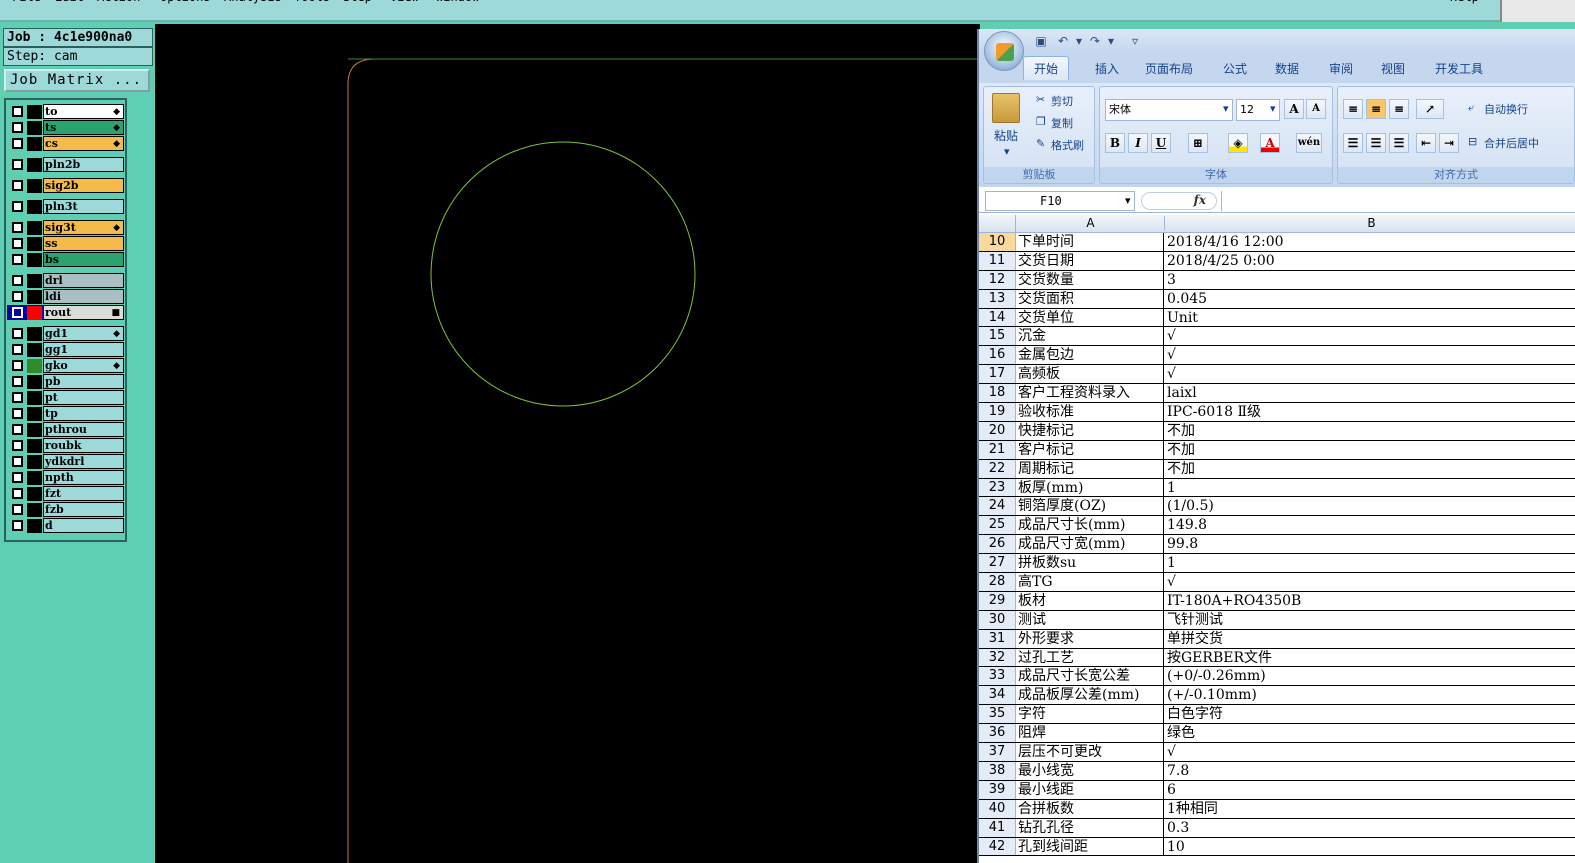  Describe the element at coordinates (1371, 582) in the screenshot. I see `cell-b: √` at that location.